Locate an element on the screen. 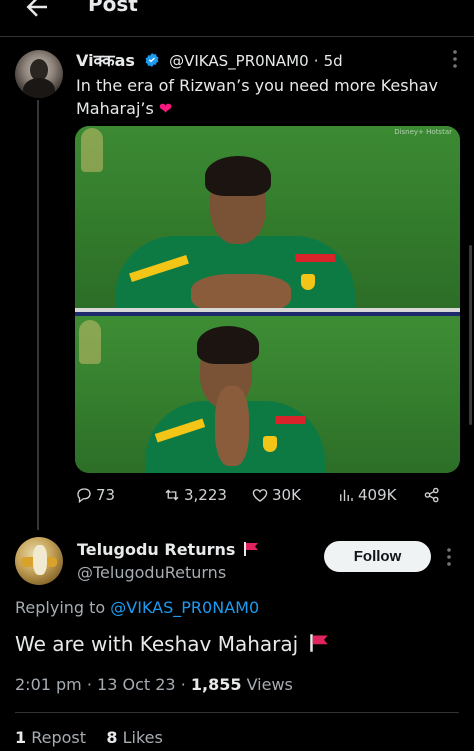 The image size is (474, 751). reply-body: We are with Keshav Maharaj is located at coordinates (157, 644).